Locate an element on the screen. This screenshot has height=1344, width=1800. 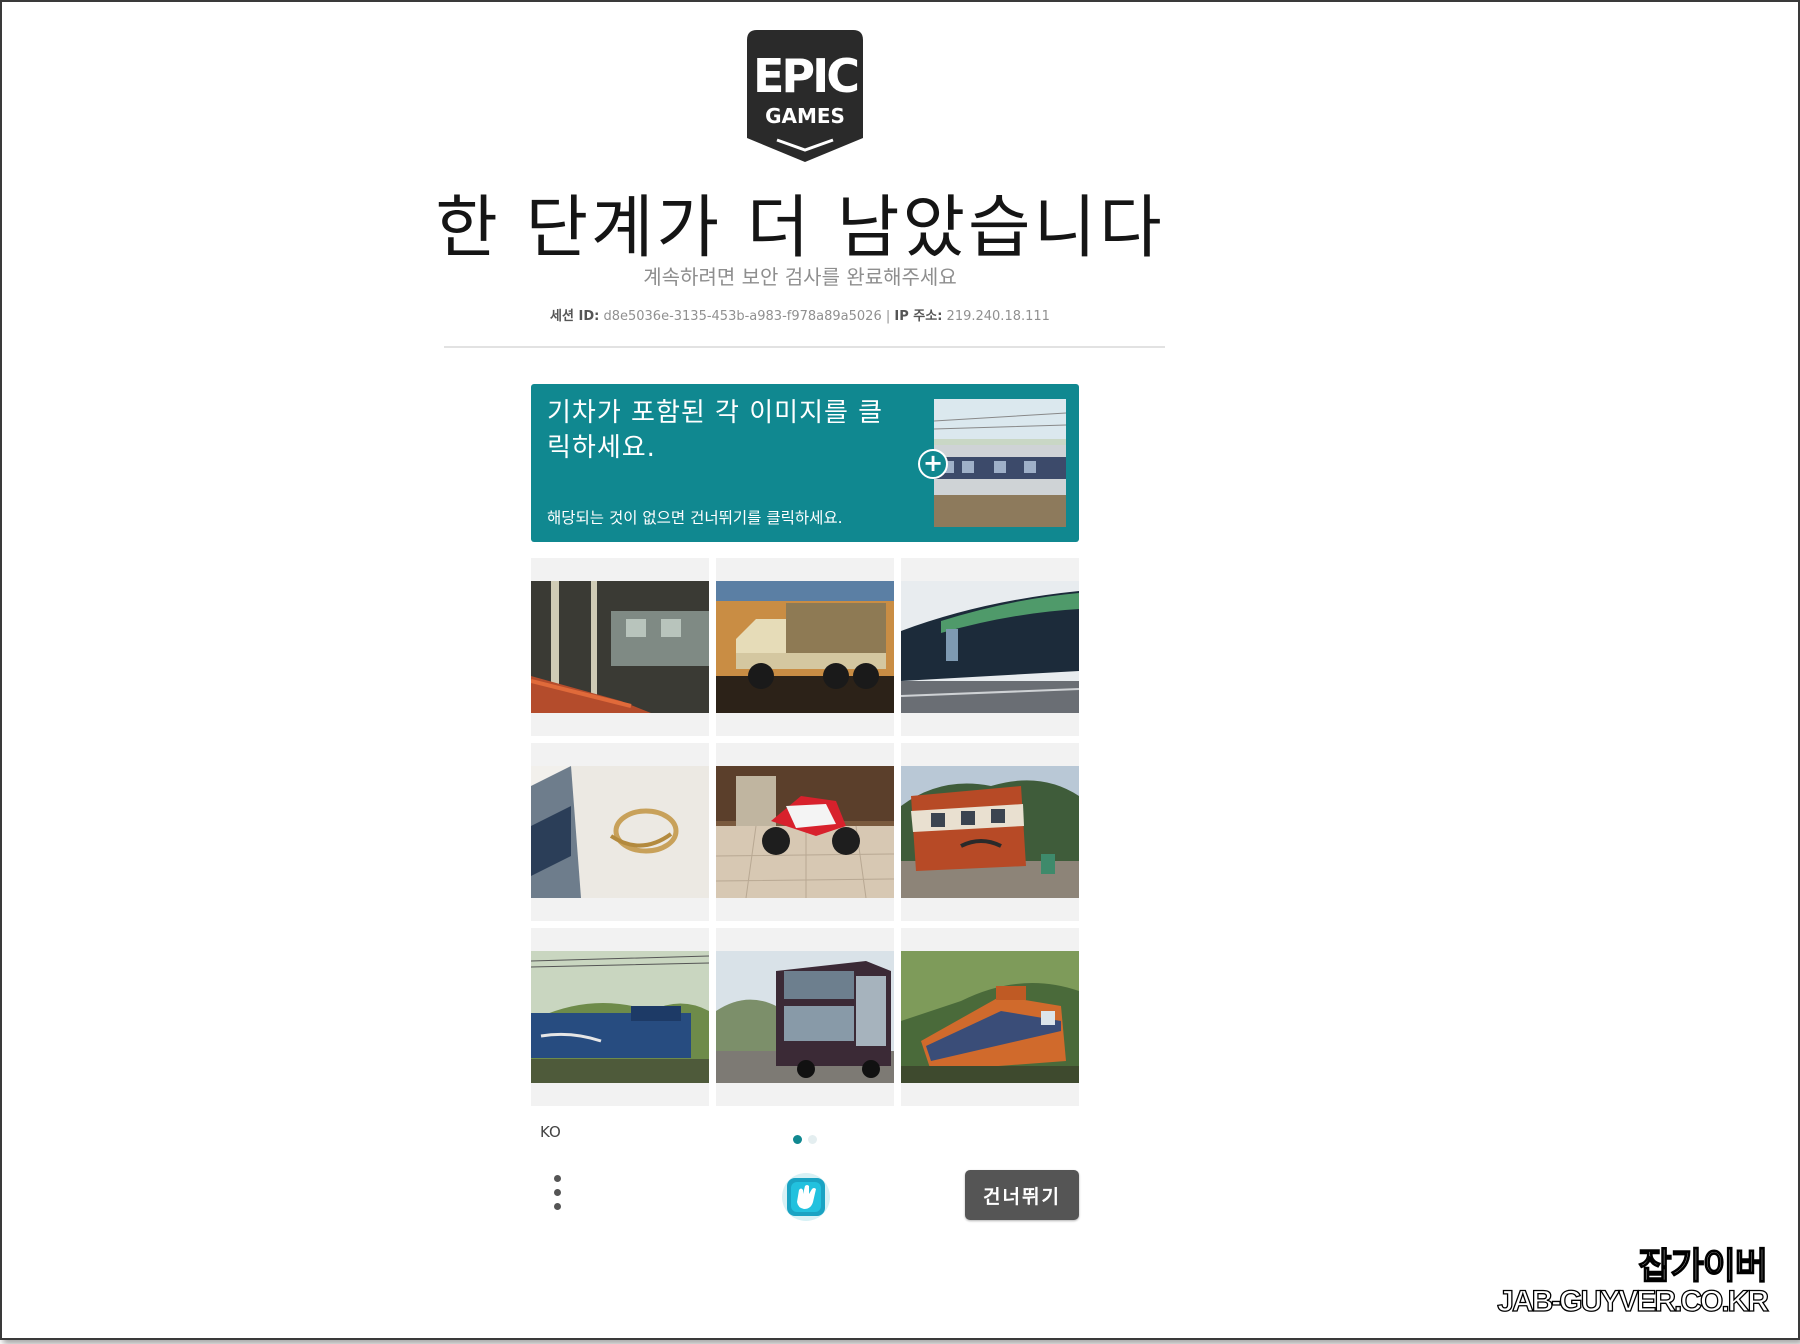
logo-text-epic: EPIC is located at coordinates (805, 76).